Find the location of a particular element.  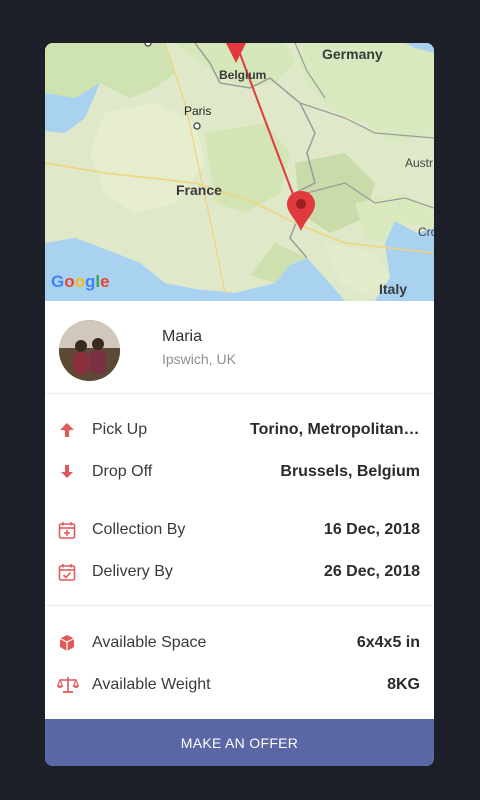

space-label: Available Space is located at coordinates (149, 642).